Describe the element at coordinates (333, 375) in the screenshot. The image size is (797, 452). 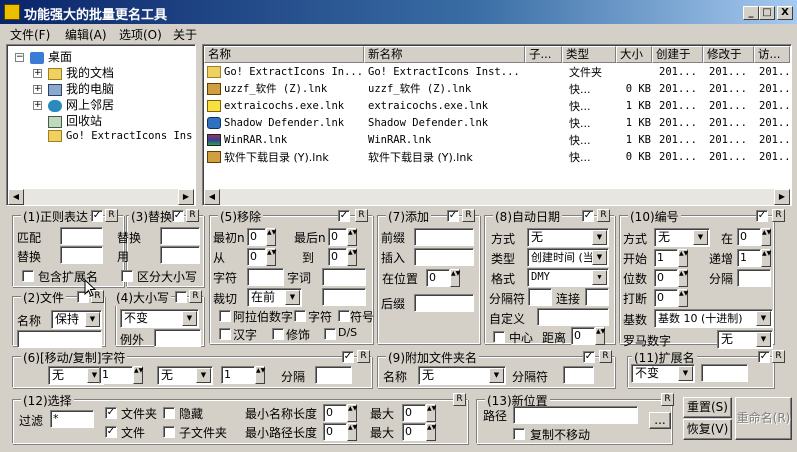
I see `movecopy-sep-input` at that location.